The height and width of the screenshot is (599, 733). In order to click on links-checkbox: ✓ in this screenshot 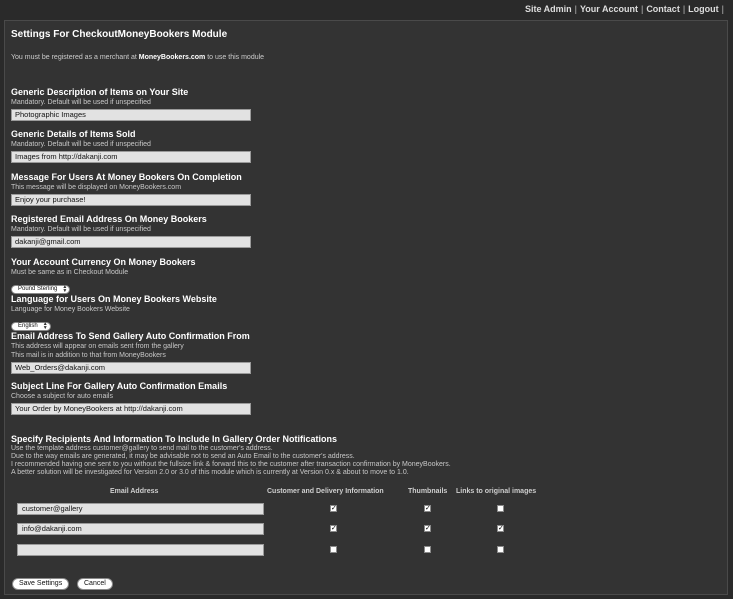, I will do `click(500, 528)`.